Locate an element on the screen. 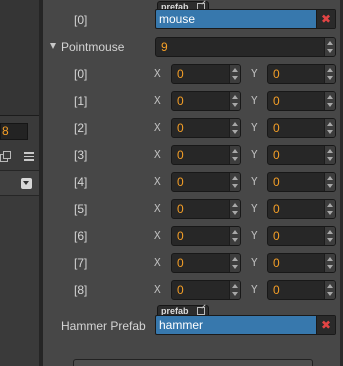  size-value: 9 is located at coordinates (164, 47).